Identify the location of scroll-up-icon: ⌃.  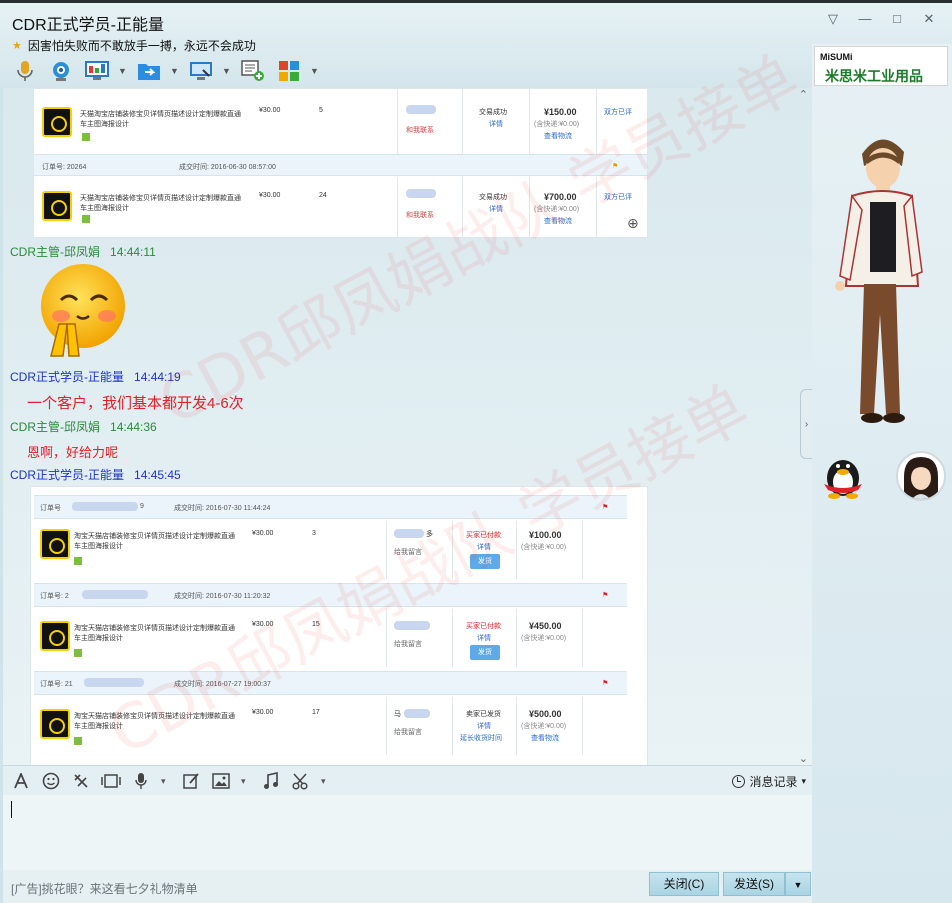
(803, 94).